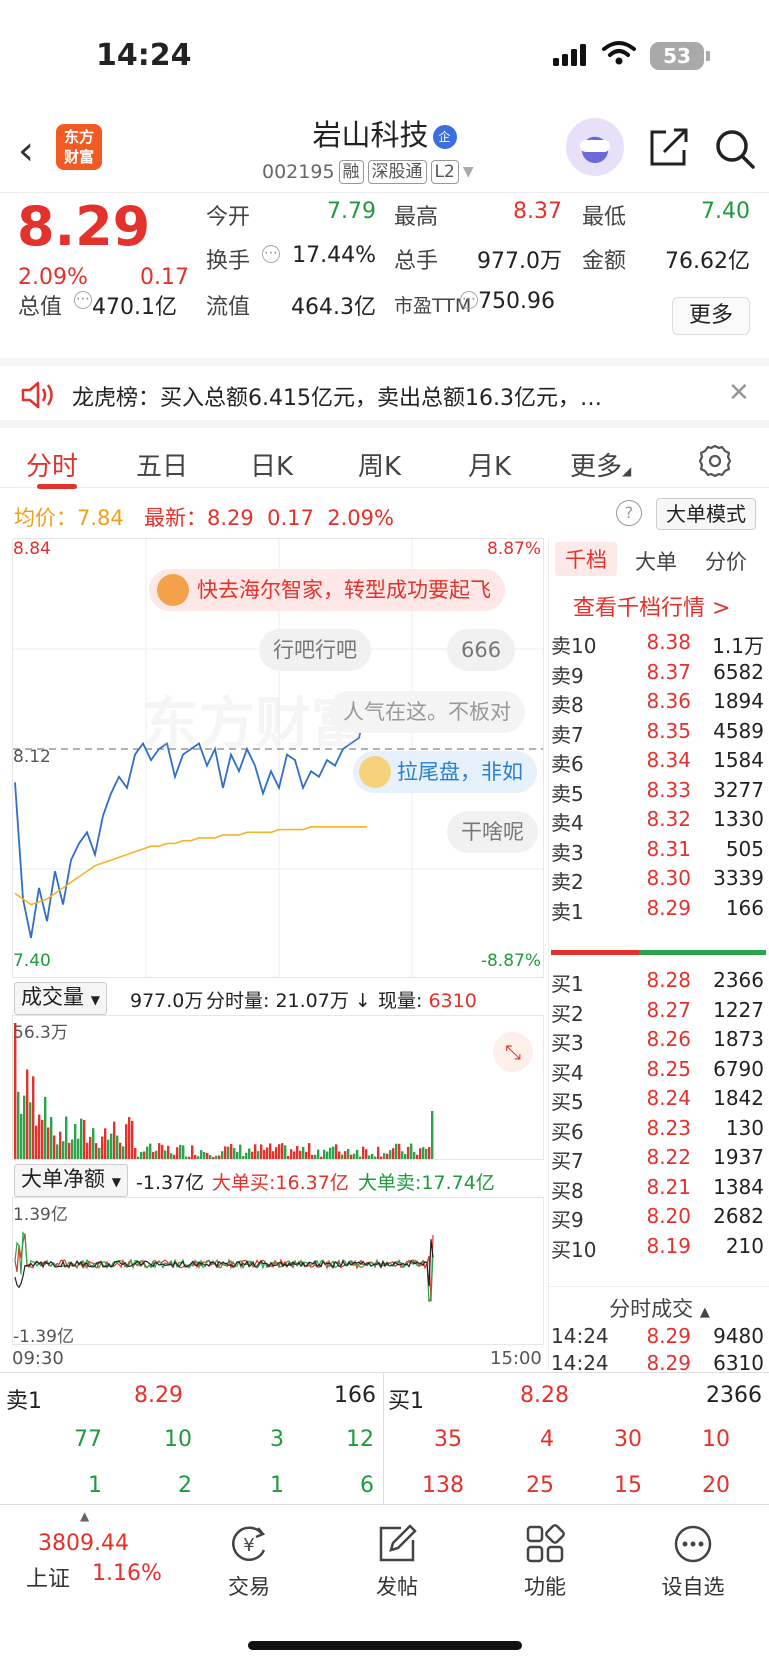 This screenshot has width=769, height=1665. What do you see at coordinates (659, 911) in the screenshot?
I see `ask-row: 卖1 8.29 166` at bounding box center [659, 911].